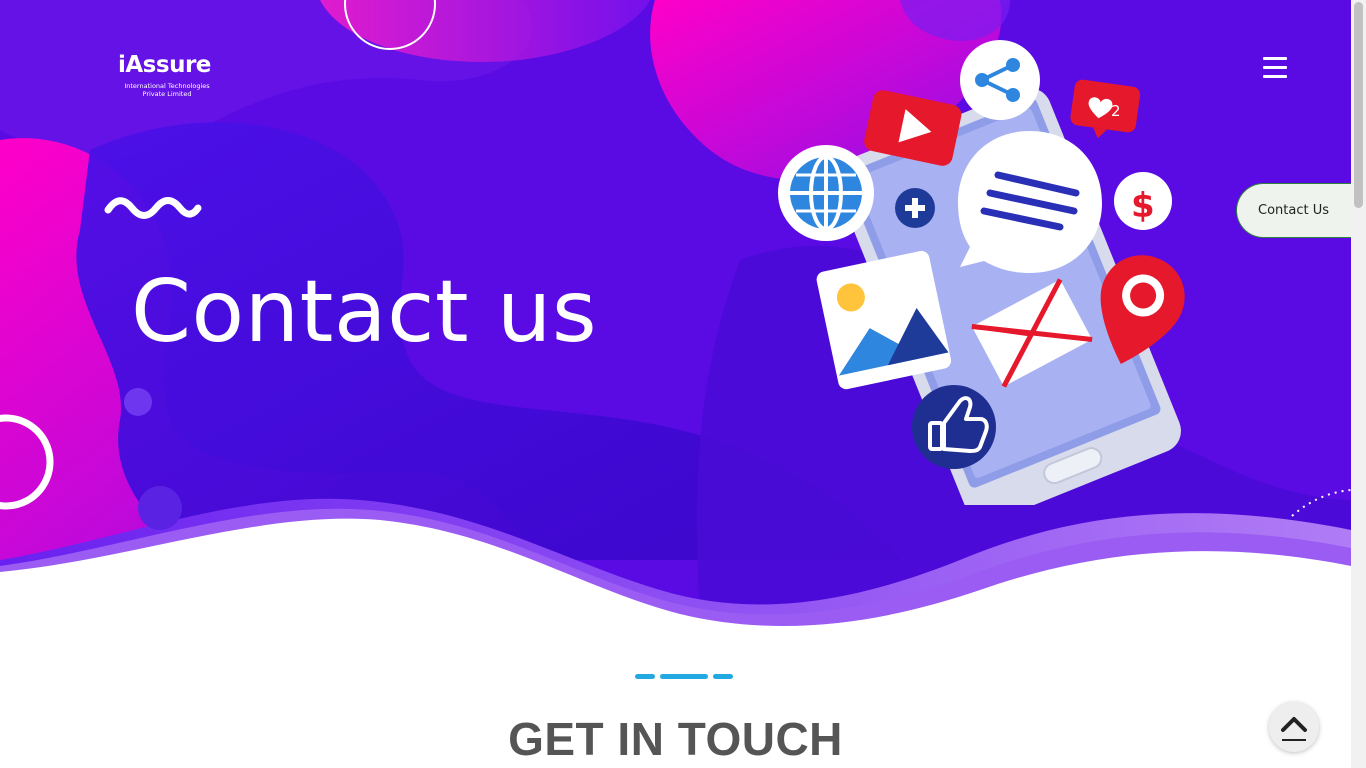 This screenshot has height=768, width=1366. Describe the element at coordinates (1295, 210) in the screenshot. I see `contact-us-side-button: Contact Us` at that location.